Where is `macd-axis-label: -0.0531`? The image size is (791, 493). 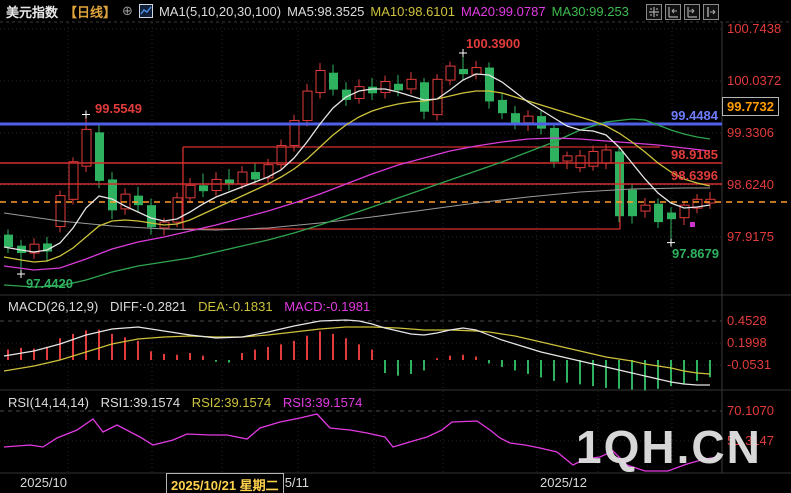
macd-axis-label: -0.0531 is located at coordinates (749, 364).